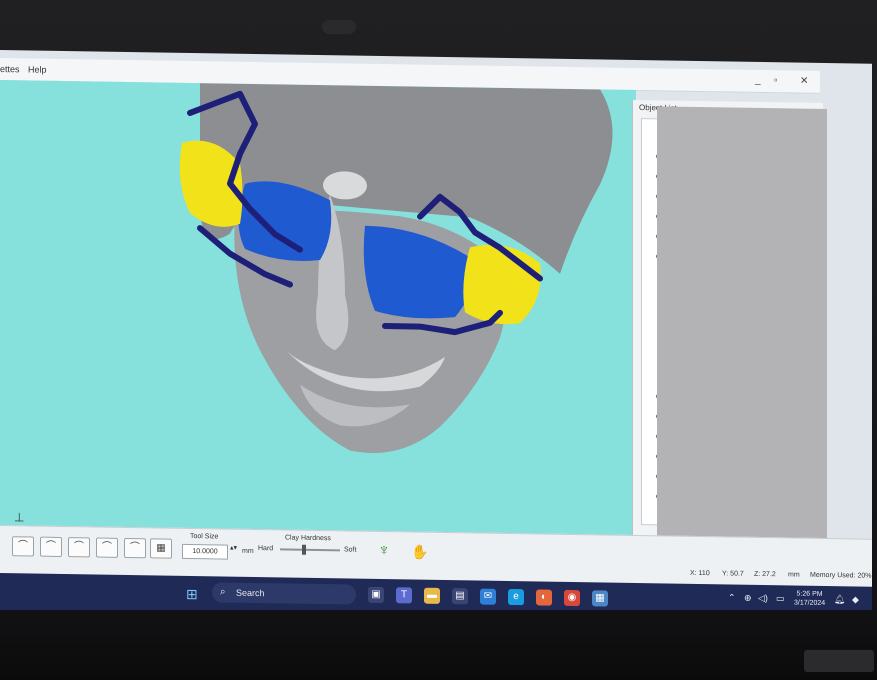 The height and width of the screenshot is (680, 877). I want to click on file-explorer-icon: ▬, so click(432, 595).